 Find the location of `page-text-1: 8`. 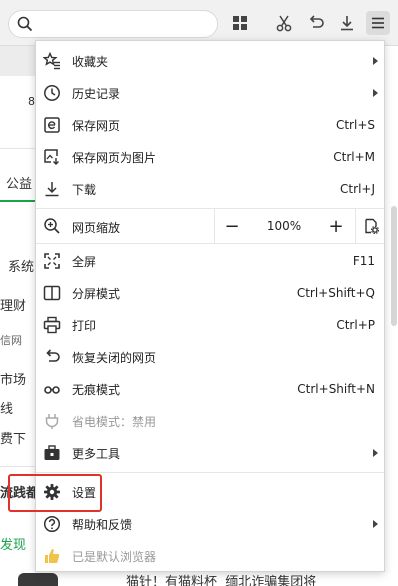

page-text-1: 8 is located at coordinates (31, 101).